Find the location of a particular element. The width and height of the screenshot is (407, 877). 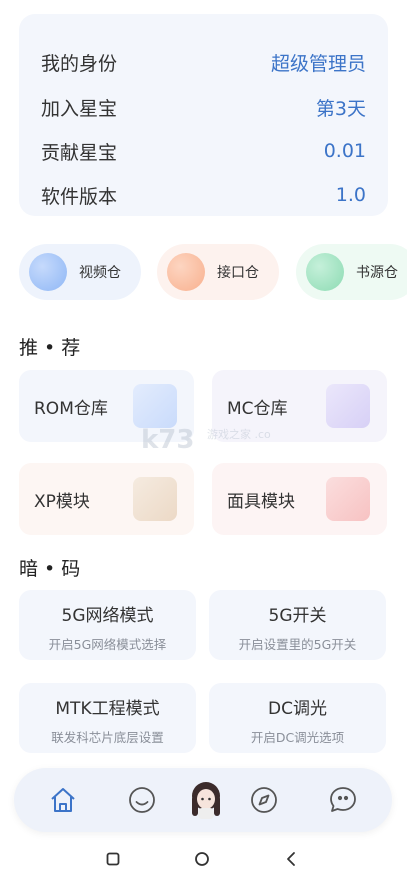

card-label: ROM仓库 is located at coordinates (71, 408).